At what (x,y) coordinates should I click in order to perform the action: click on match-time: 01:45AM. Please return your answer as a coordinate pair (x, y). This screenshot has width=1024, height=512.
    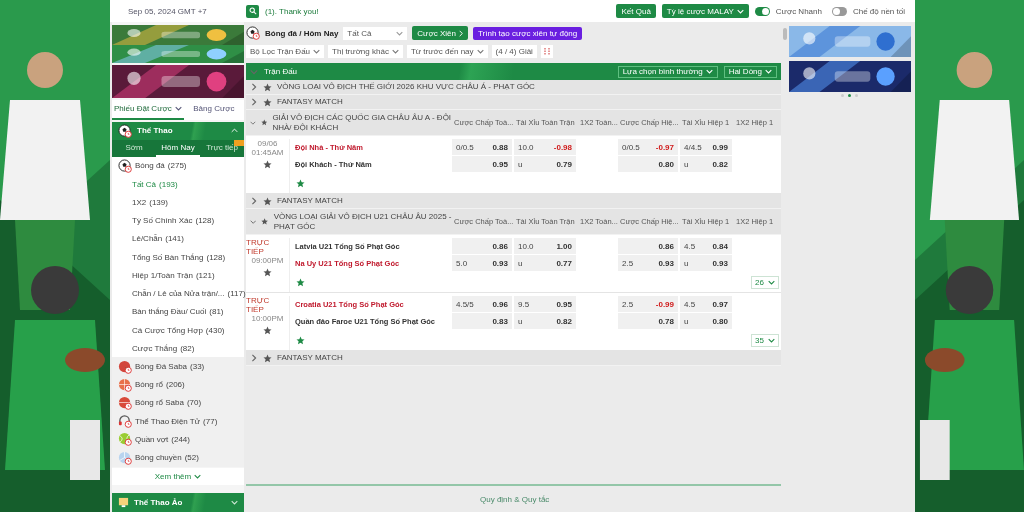
    Looking at the image, I should click on (267, 152).